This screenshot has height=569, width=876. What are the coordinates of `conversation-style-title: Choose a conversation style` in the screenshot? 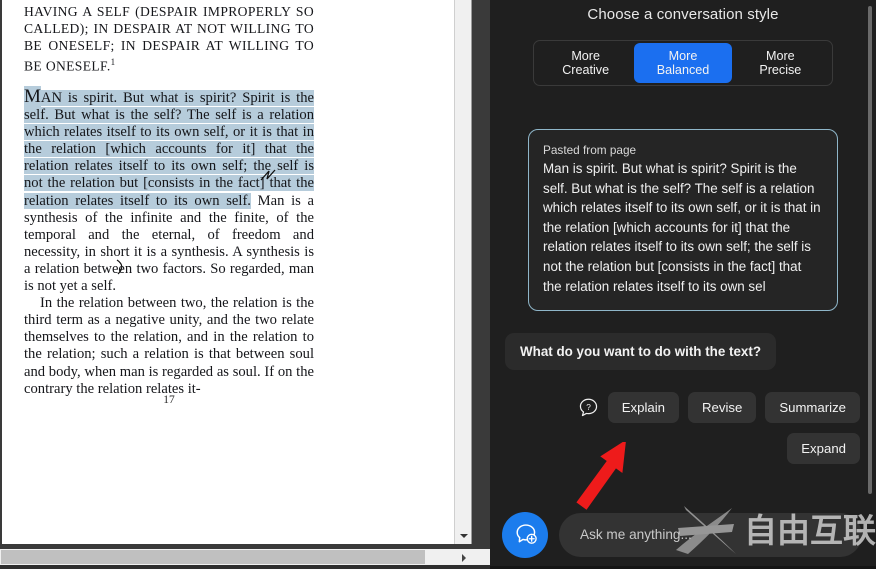 It's located at (683, 14).